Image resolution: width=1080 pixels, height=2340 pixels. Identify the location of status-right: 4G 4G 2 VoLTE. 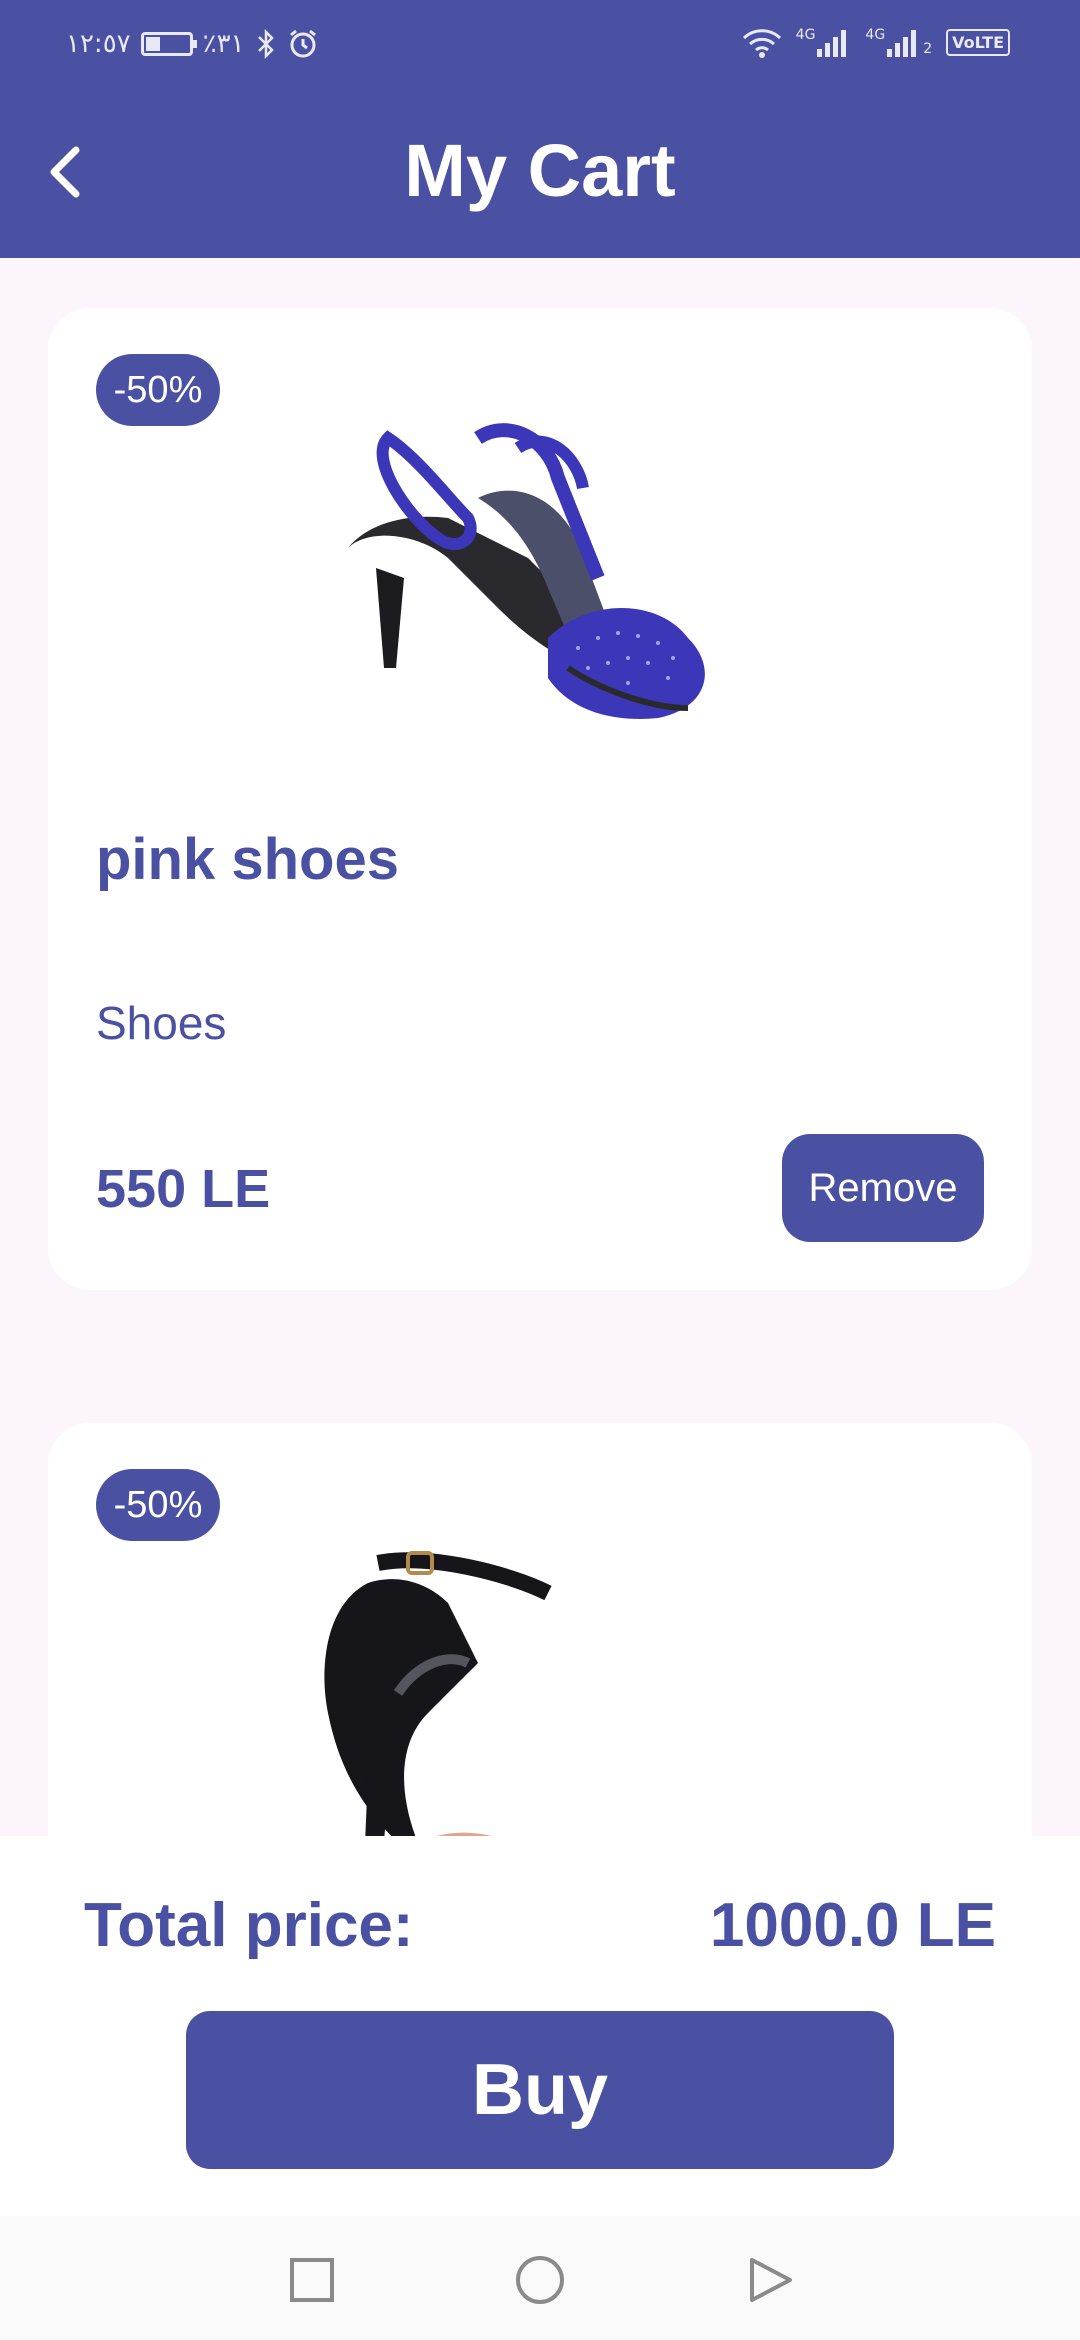
(876, 42).